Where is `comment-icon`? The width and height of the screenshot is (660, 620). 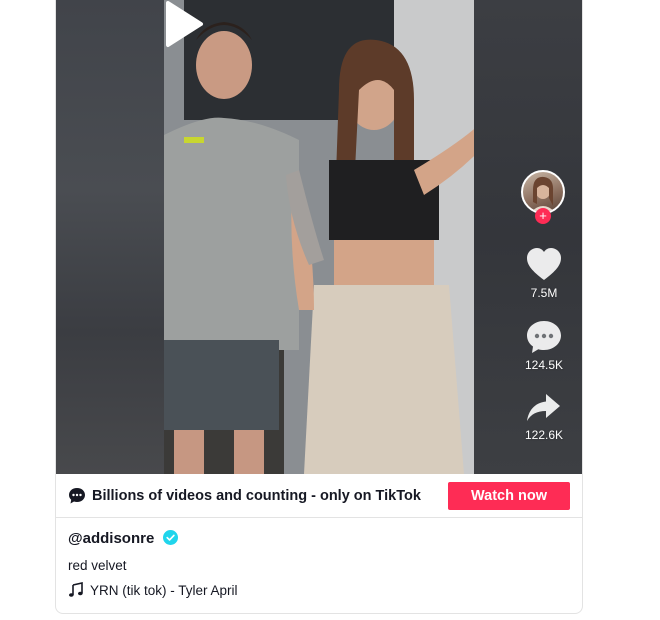
comment-icon is located at coordinates (544, 337).